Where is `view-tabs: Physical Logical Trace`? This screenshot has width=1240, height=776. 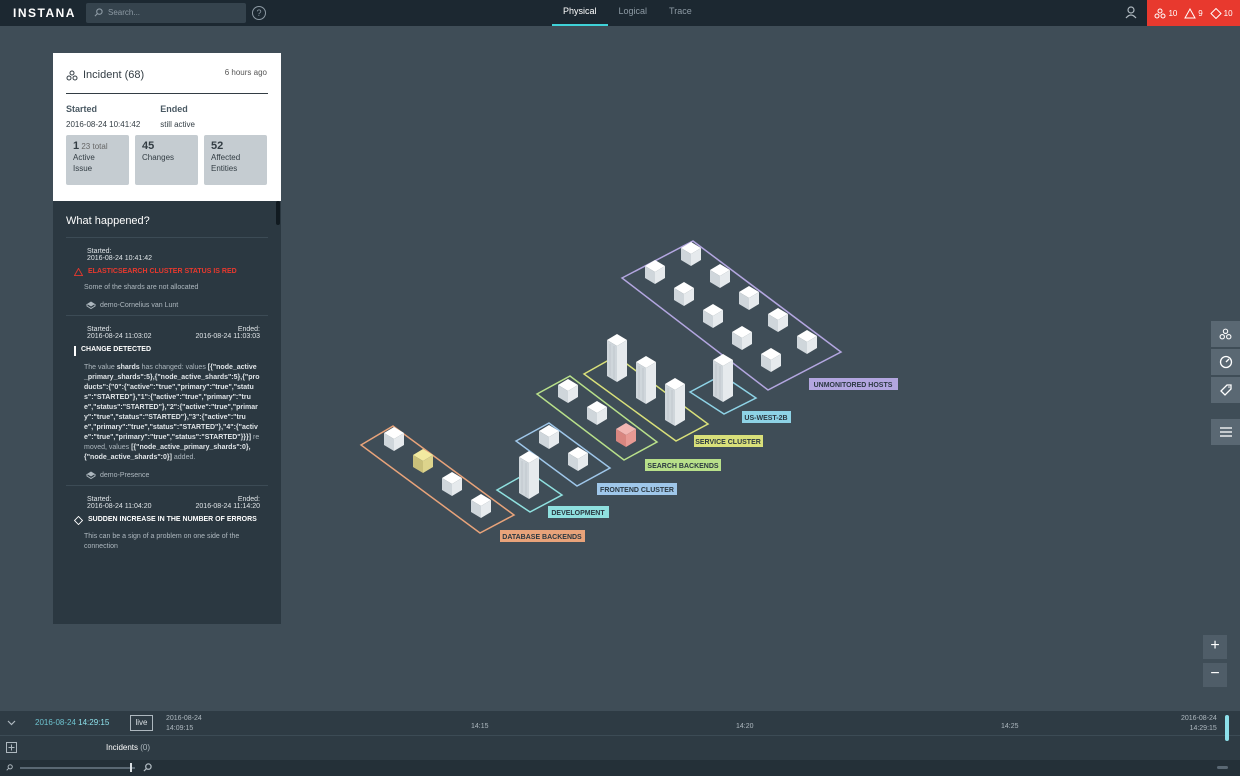
view-tabs: Physical Logical Trace is located at coordinates (627, 13).